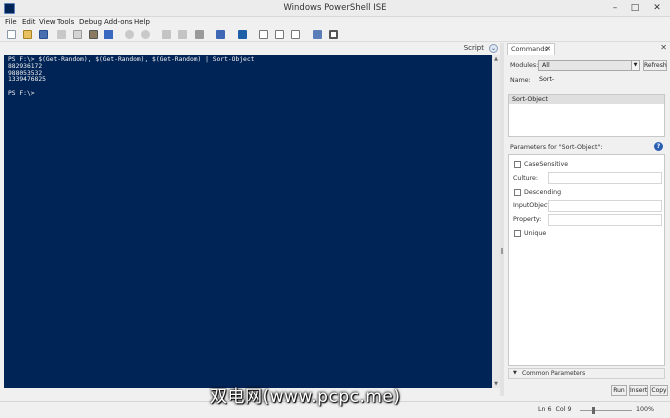 This screenshot has width=670, height=418. Describe the element at coordinates (496, 221) in the screenshot. I see `console-scrollbar: ▲ ▼` at that location.